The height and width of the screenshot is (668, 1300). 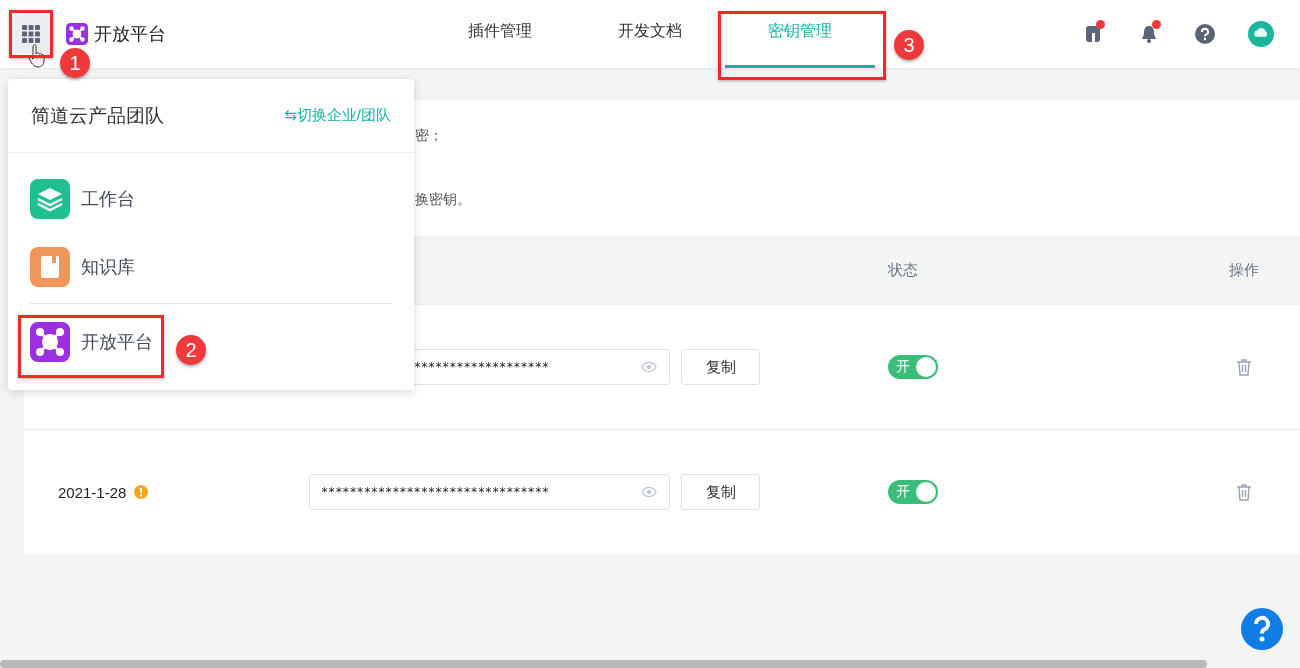 What do you see at coordinates (130, 34) in the screenshot?
I see `app-name: 开放平台` at bounding box center [130, 34].